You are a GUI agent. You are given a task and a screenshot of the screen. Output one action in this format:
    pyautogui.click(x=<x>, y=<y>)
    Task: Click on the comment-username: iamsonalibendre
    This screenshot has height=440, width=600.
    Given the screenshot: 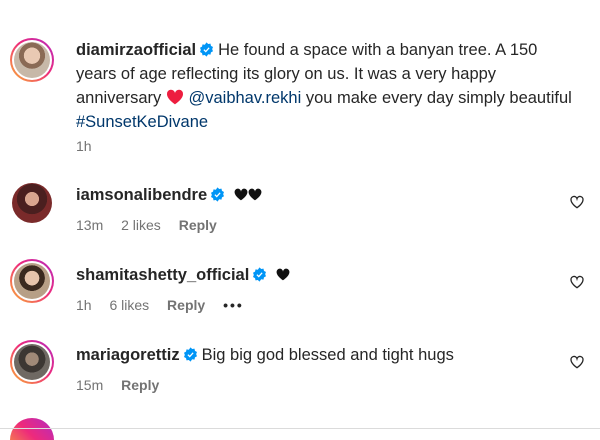 What is the action you would take?
    pyautogui.click(x=141, y=195)
    